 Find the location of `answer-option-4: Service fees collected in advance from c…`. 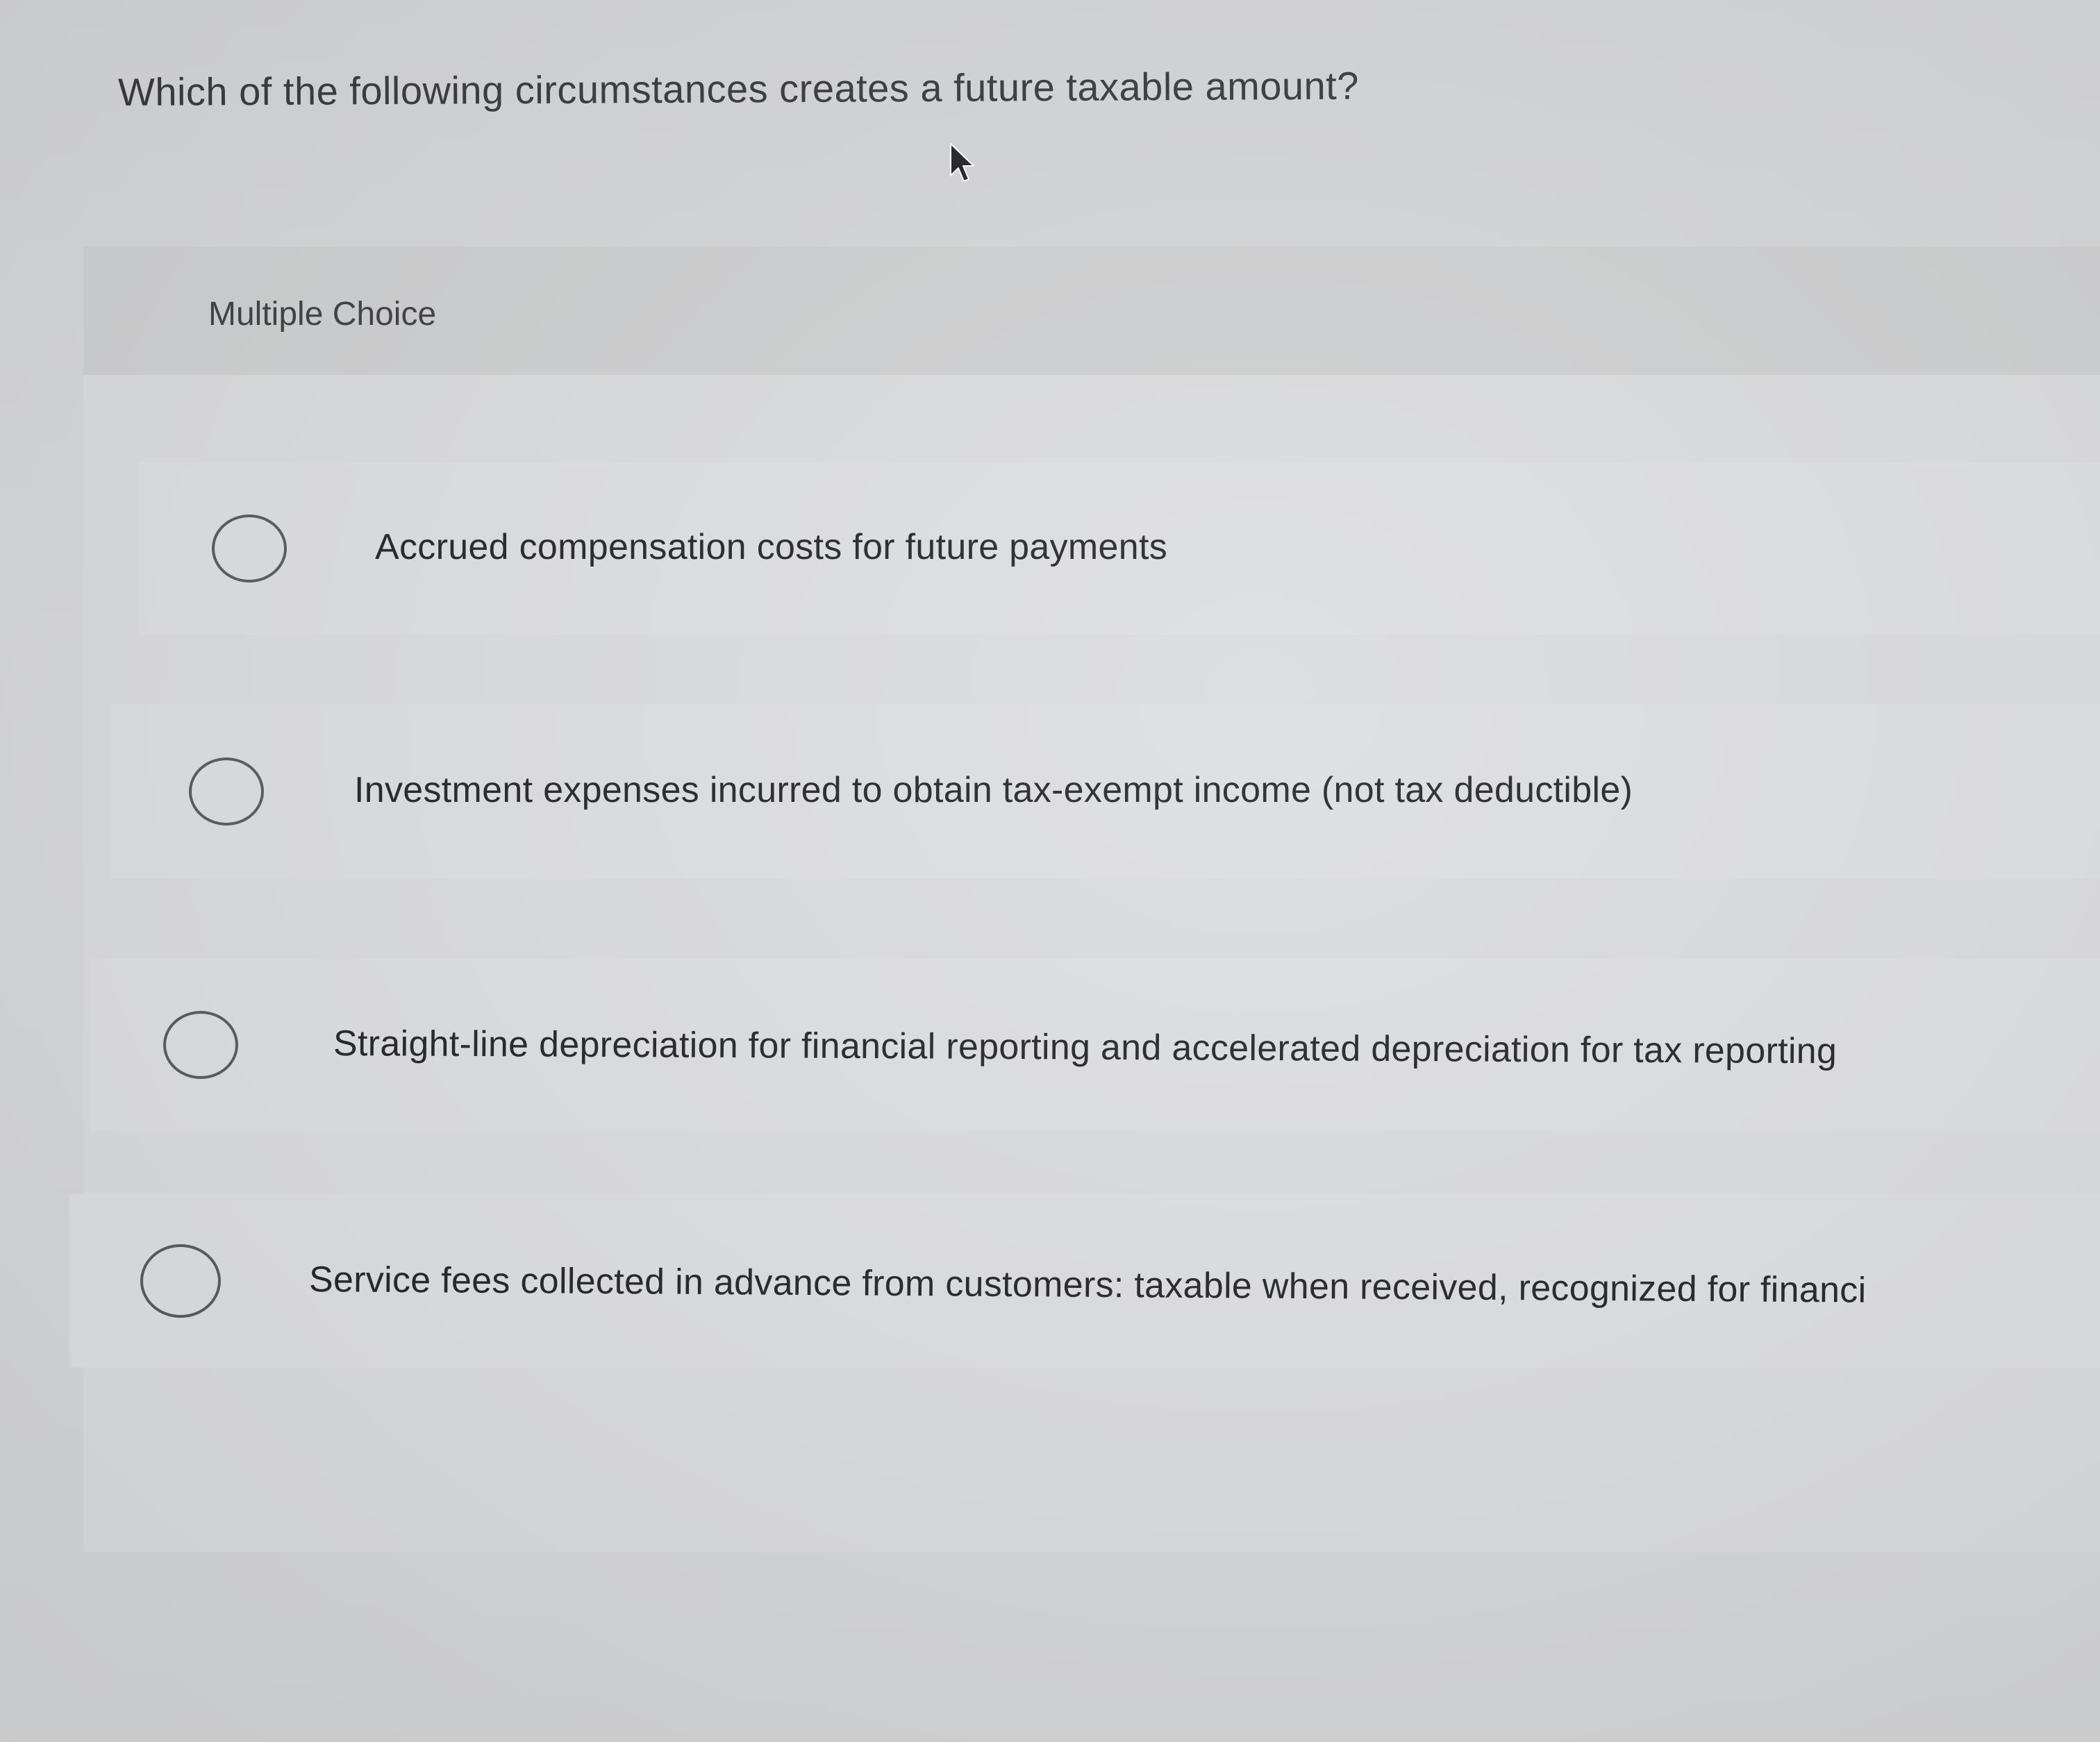

answer-option-4: Service fees collected in advance from c… is located at coordinates (1084, 1281).